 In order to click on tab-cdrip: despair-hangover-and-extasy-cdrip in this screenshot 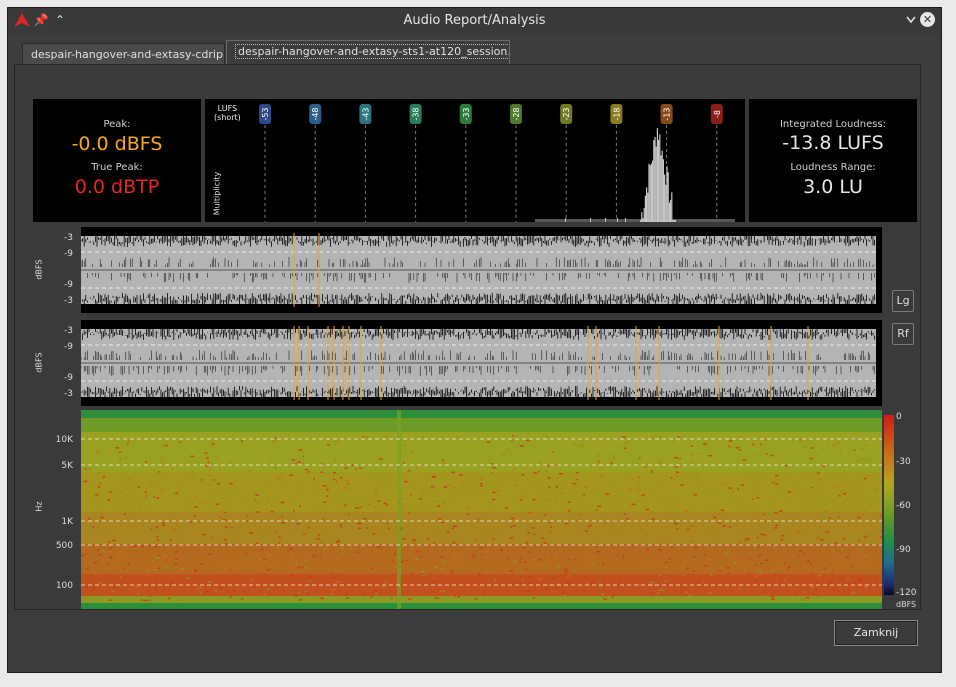, I will do `click(123, 54)`.